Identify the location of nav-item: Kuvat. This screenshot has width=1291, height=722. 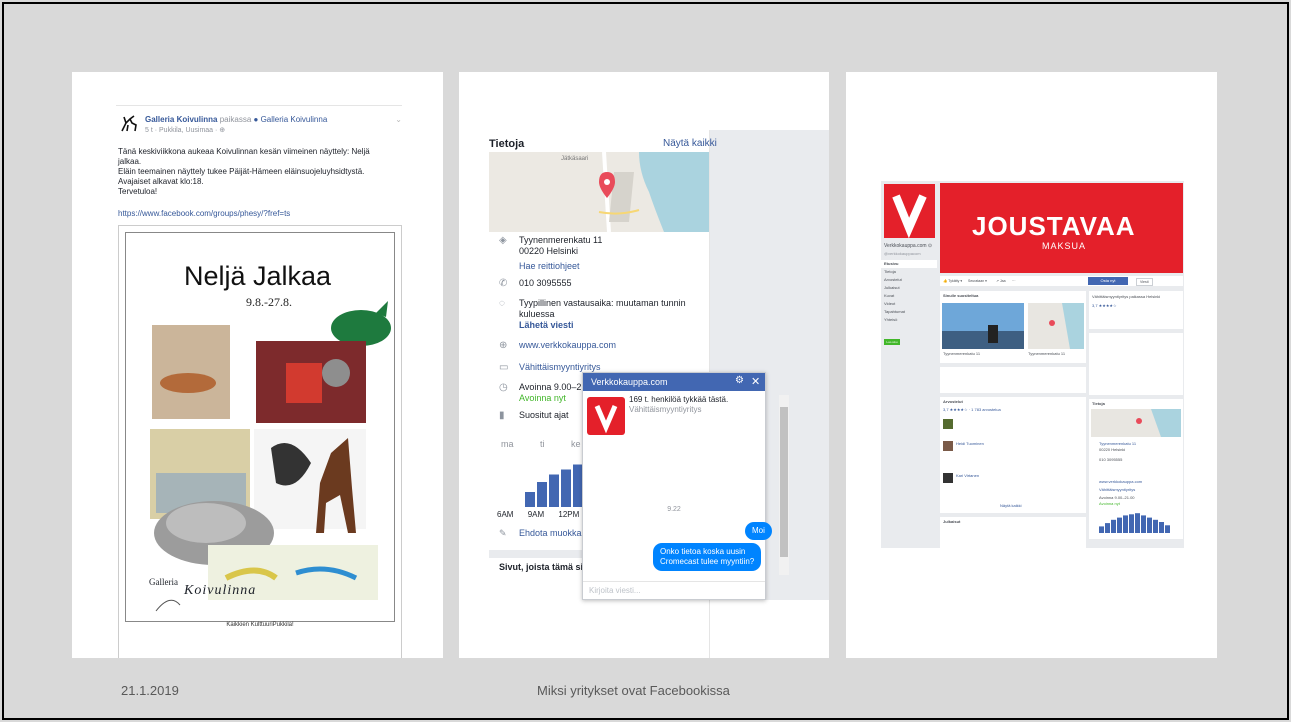
(909, 296).